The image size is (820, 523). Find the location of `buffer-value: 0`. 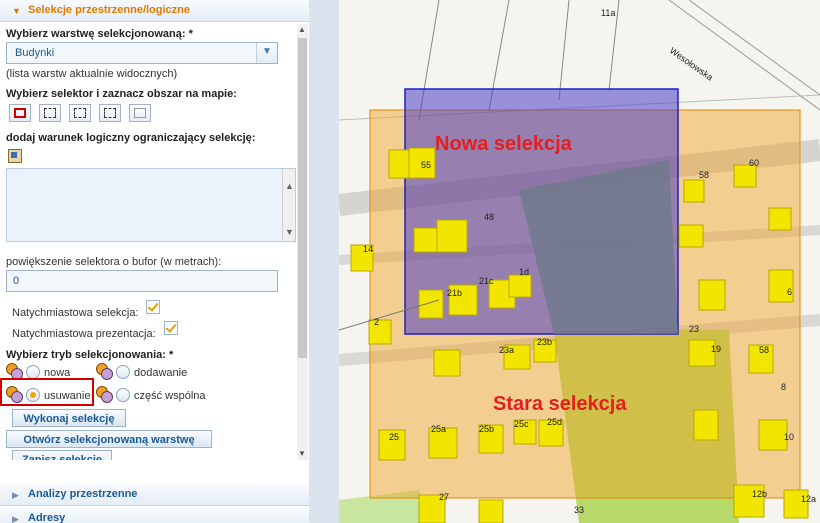

buffer-value: 0 is located at coordinates (16, 281).